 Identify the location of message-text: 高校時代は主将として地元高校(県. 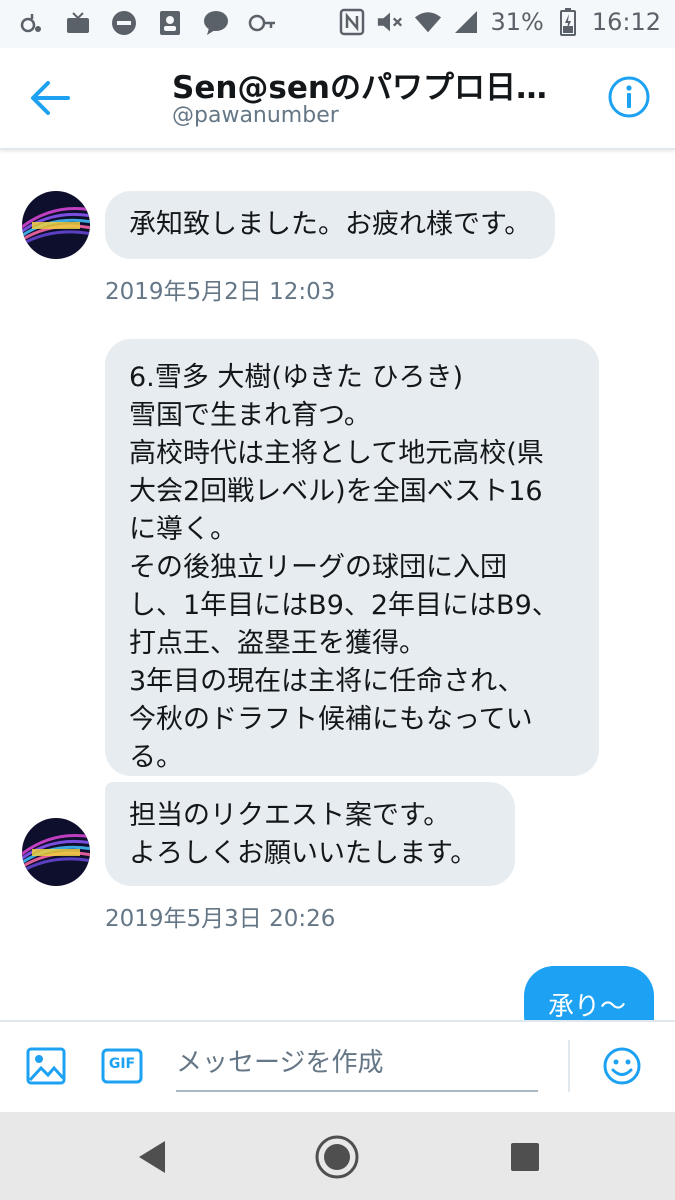
(336, 453).